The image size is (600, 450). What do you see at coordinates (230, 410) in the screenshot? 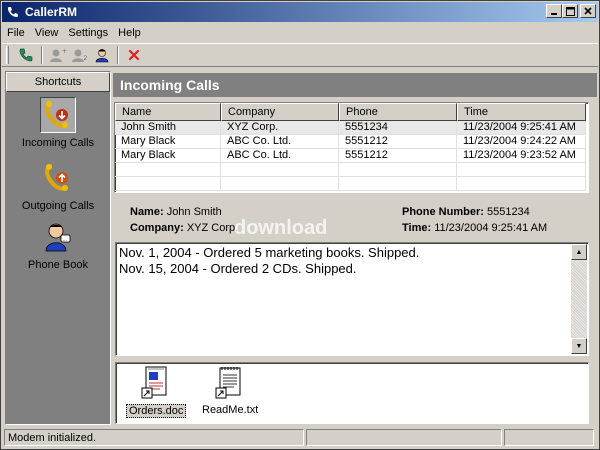
I see `attachment-label: ReadMe.txt` at bounding box center [230, 410].